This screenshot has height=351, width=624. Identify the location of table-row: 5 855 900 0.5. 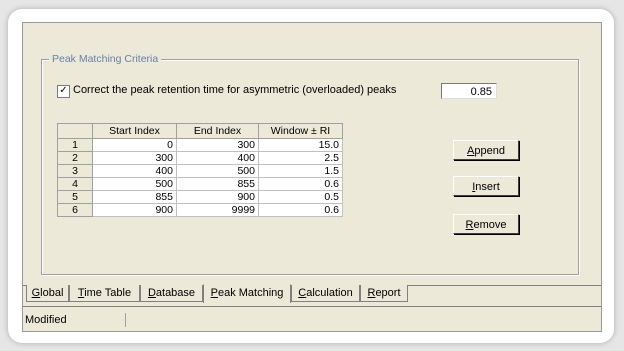
(200, 197).